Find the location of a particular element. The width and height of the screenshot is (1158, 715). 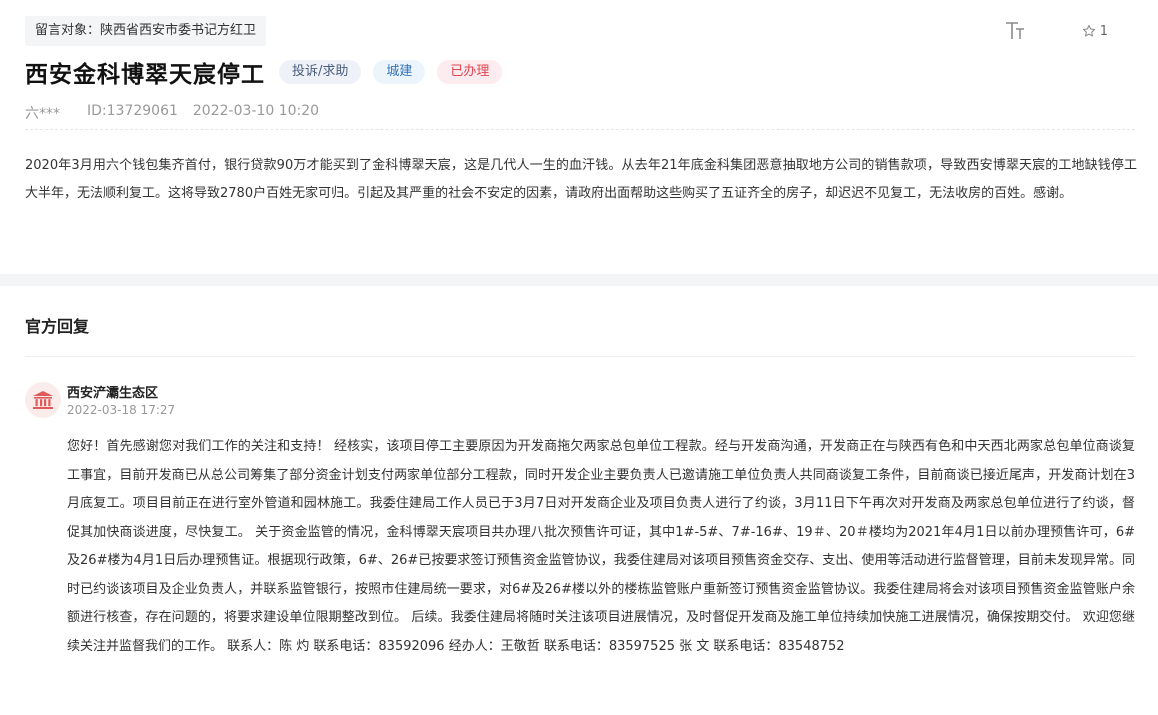

reply-time: 2022-03-18 17:27 is located at coordinates (121, 410).